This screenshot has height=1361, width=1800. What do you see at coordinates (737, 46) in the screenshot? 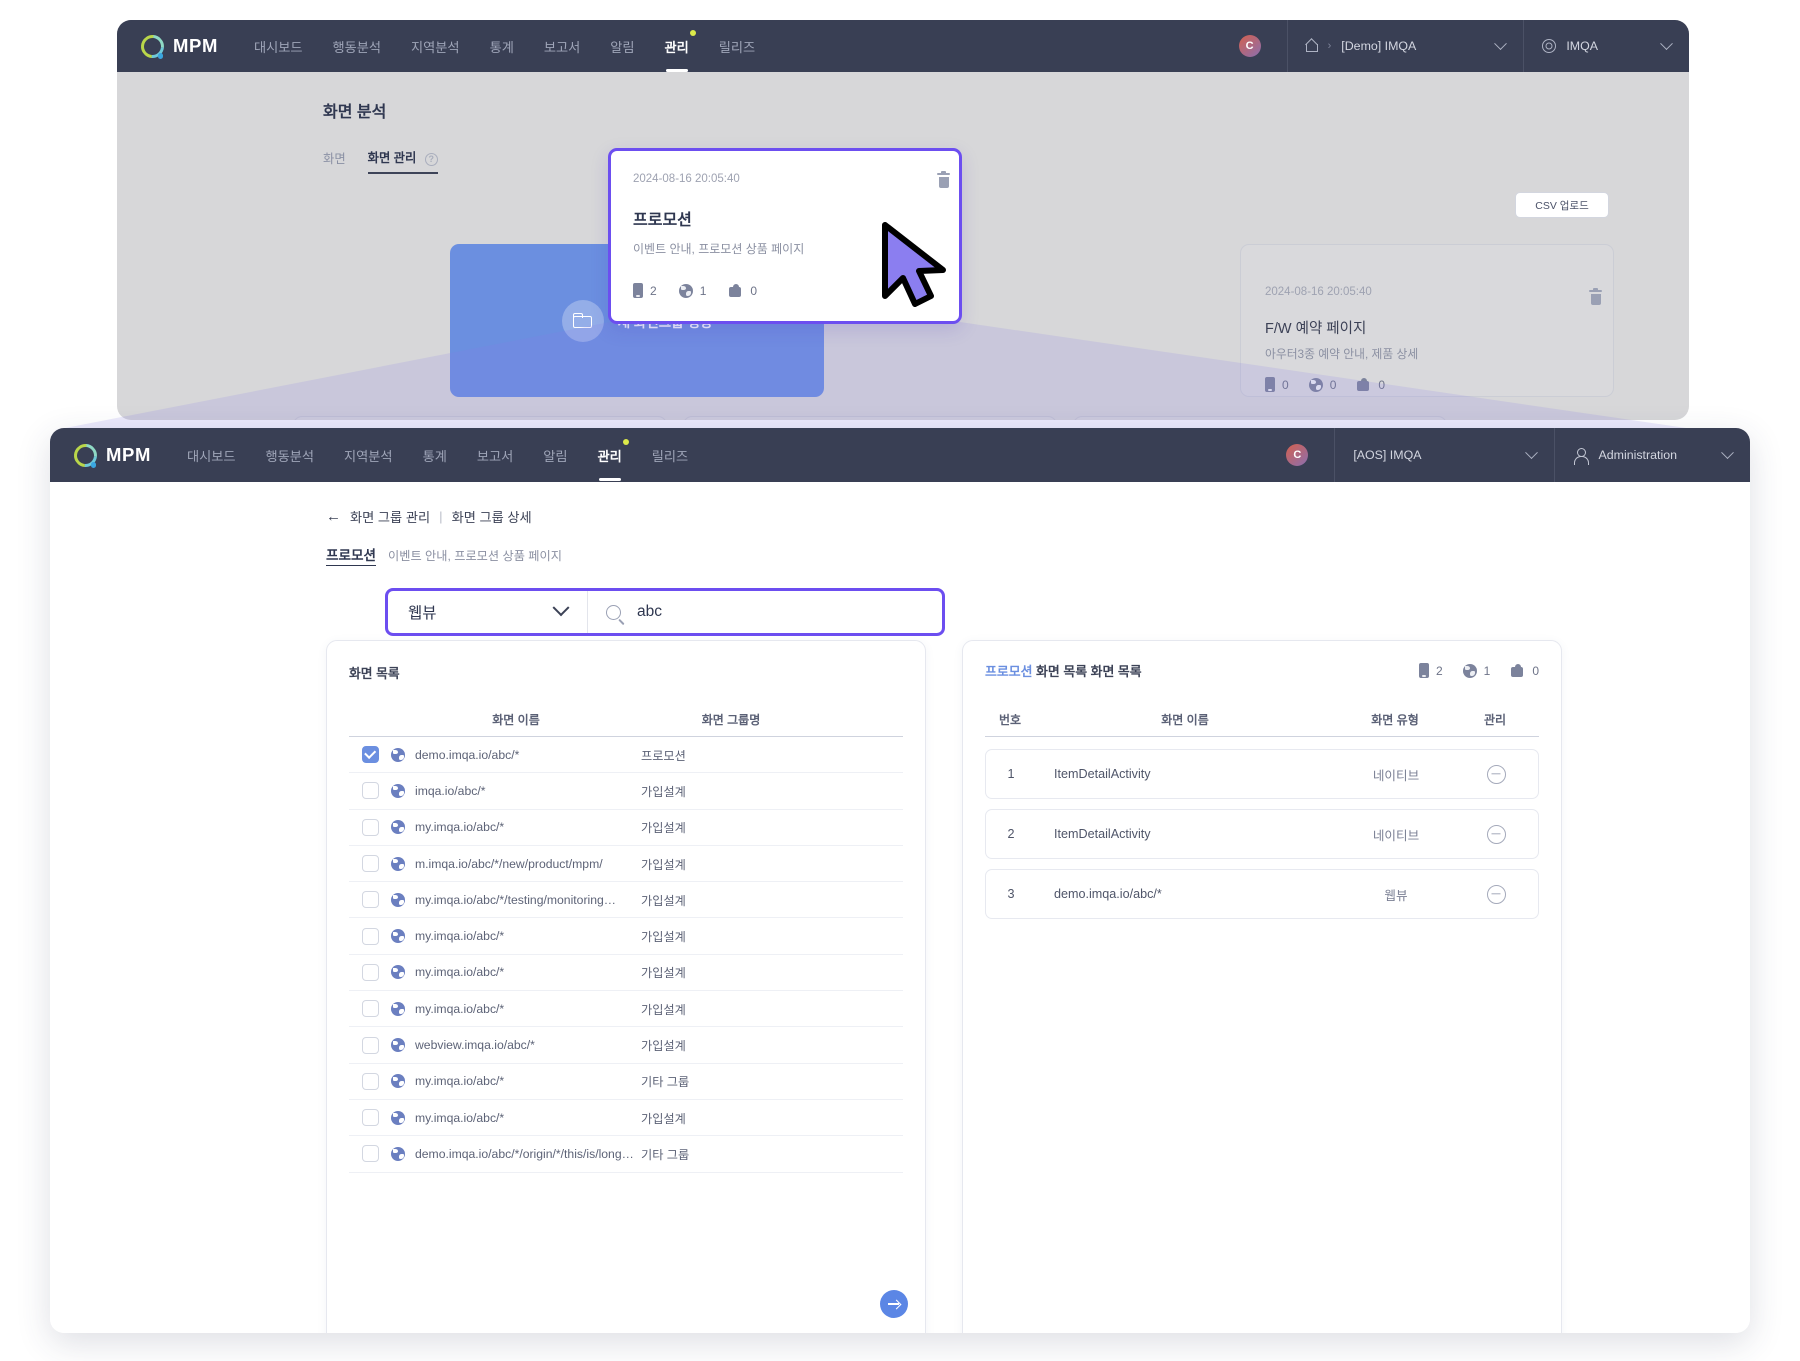
I see `nav-item-release: 릴리즈` at bounding box center [737, 46].